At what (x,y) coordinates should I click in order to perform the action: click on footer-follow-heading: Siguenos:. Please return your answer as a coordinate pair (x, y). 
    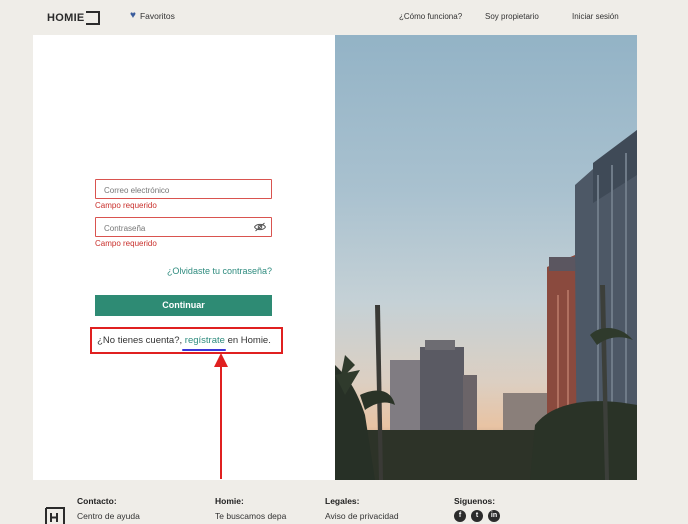
    Looking at the image, I should click on (475, 501).